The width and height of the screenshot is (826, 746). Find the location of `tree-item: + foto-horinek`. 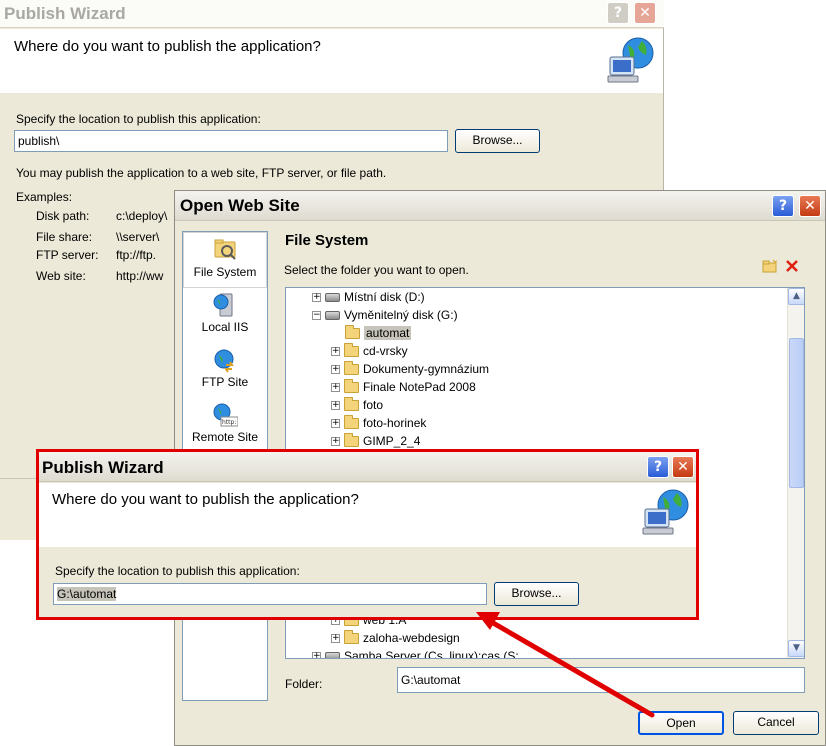

tree-item: + foto-horinek is located at coordinates (378, 423).